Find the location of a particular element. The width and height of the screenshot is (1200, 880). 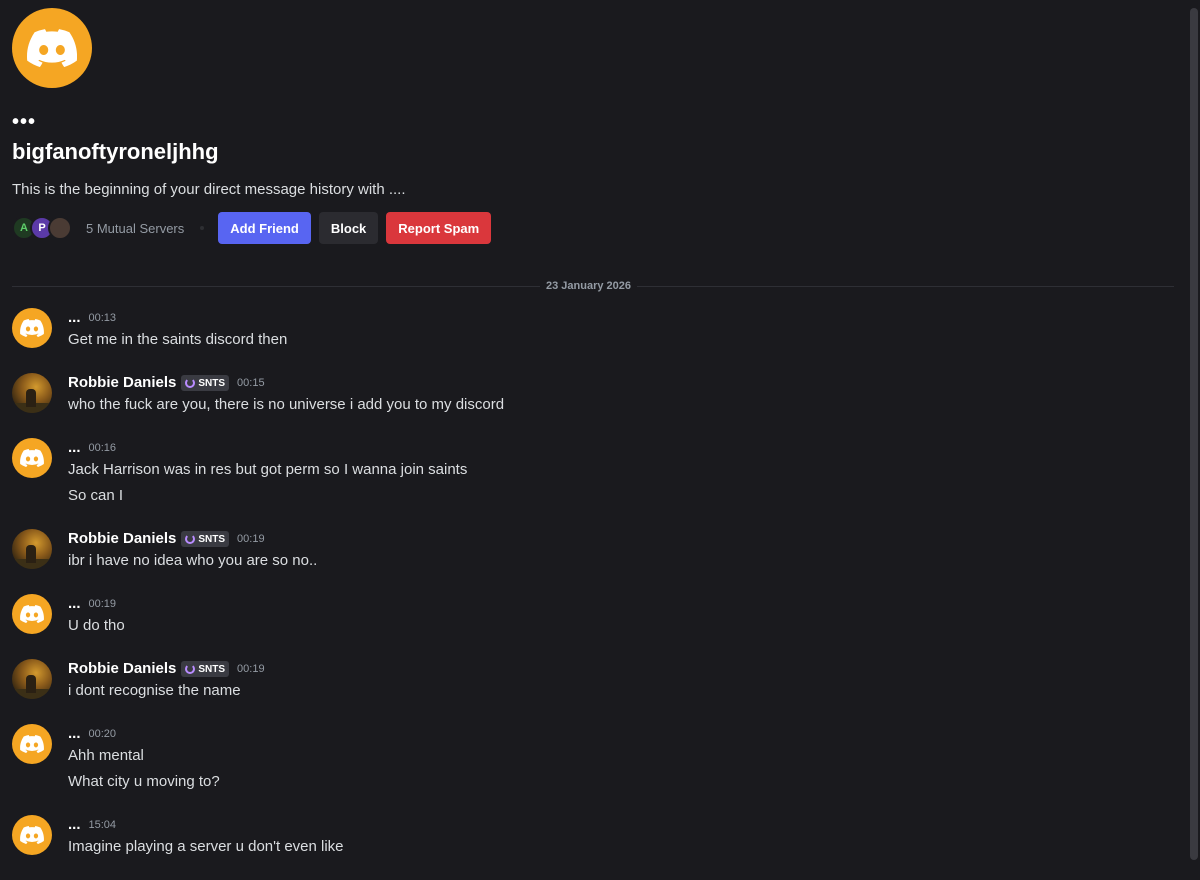

date-divider-label: 23 January 2026 is located at coordinates (589, 286).